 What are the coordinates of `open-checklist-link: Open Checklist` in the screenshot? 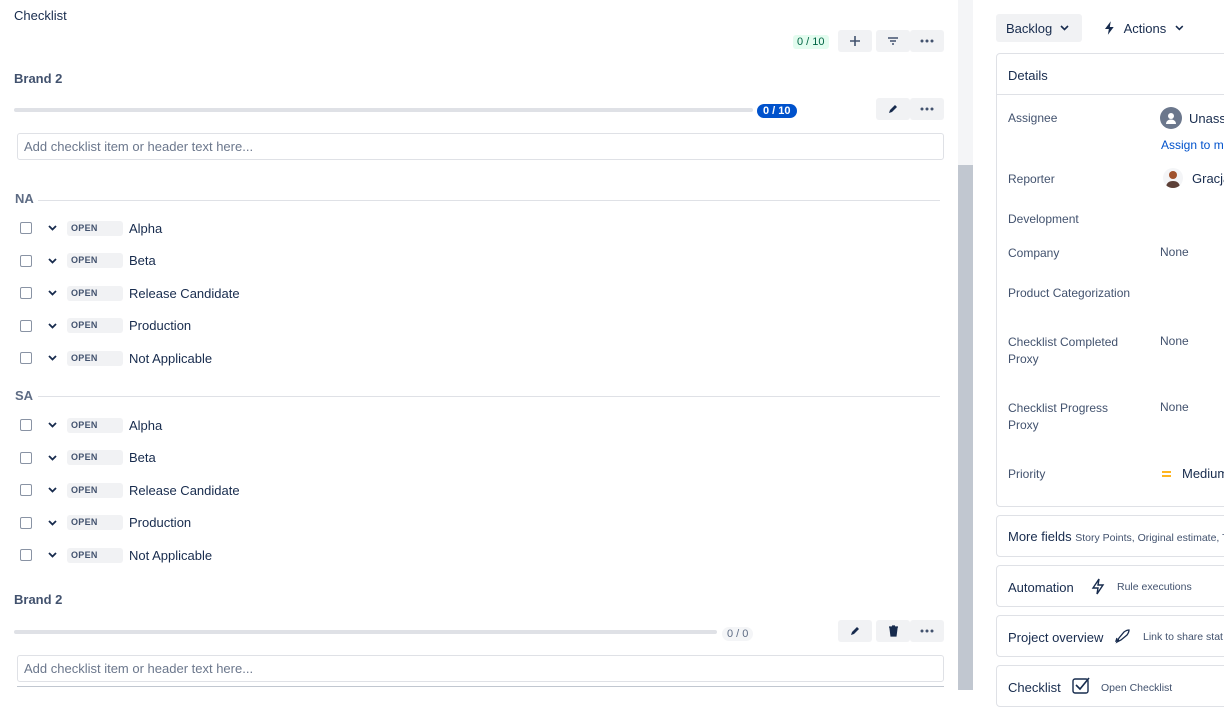 It's located at (1136, 688).